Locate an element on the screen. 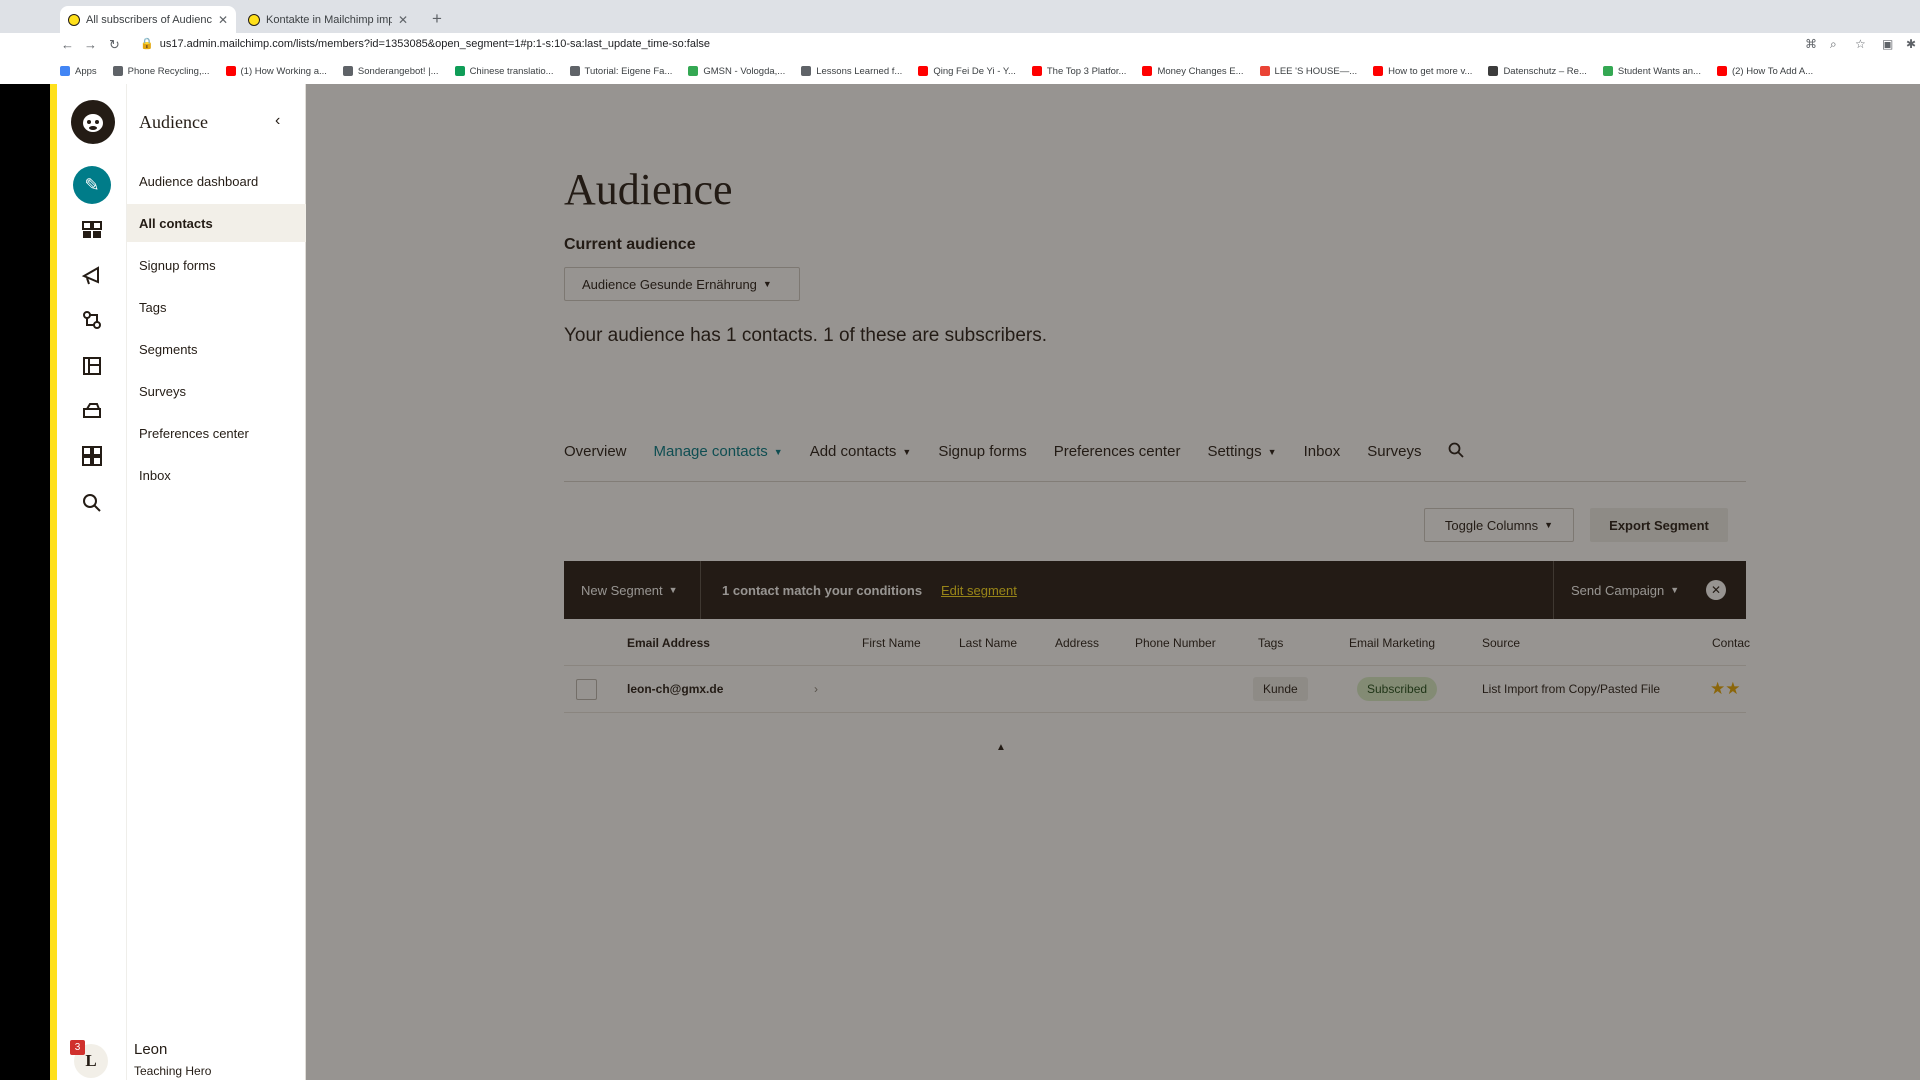  puzzle-icon: ✱ is located at coordinates (1911, 44).